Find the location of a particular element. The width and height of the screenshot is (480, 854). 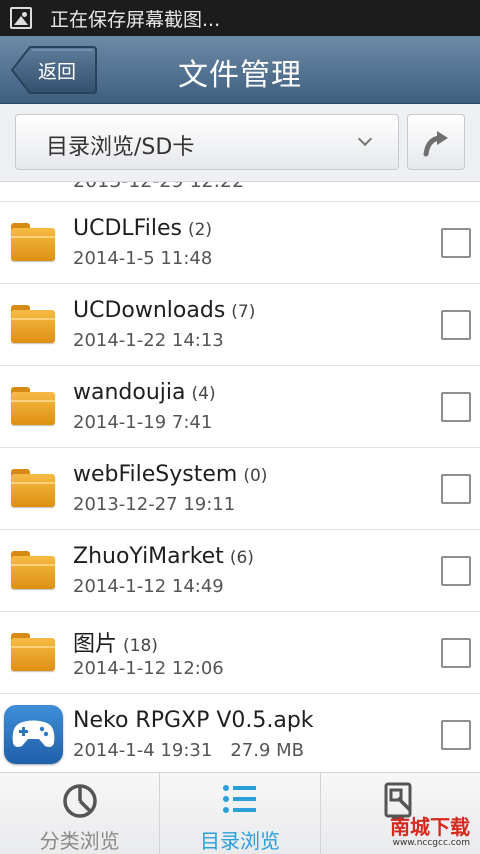

modified-date: 2014-1-19 7:41 is located at coordinates (143, 422).